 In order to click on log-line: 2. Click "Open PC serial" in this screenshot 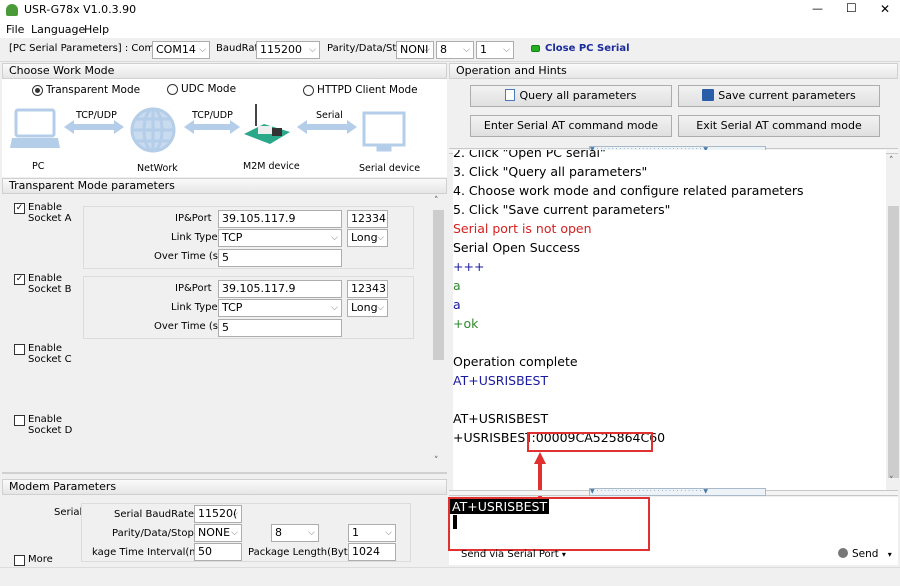, I will do `click(529, 155)`.